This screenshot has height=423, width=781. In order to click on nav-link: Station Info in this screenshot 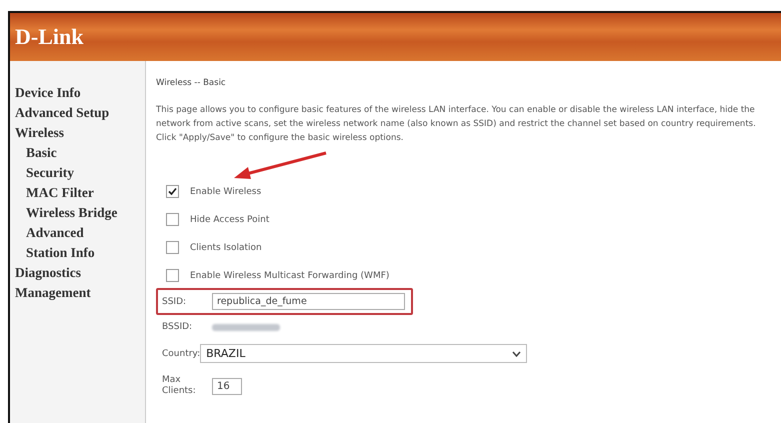, I will do `click(80, 252)`.